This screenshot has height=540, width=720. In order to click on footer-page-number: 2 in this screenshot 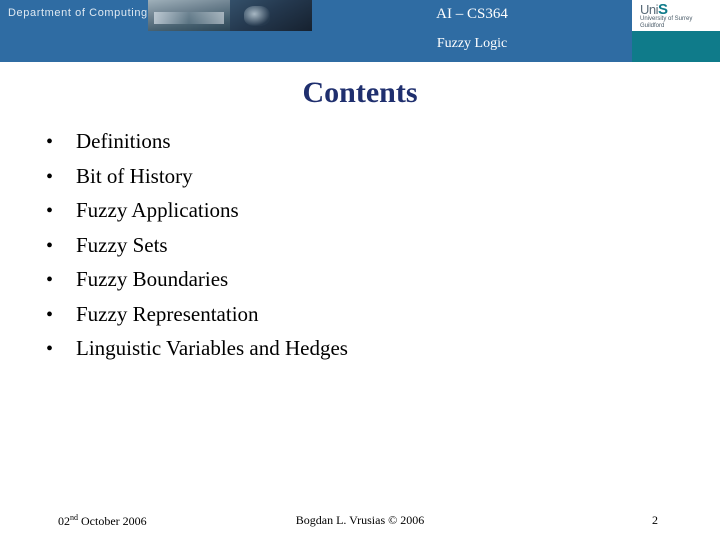, I will do `click(655, 520)`.